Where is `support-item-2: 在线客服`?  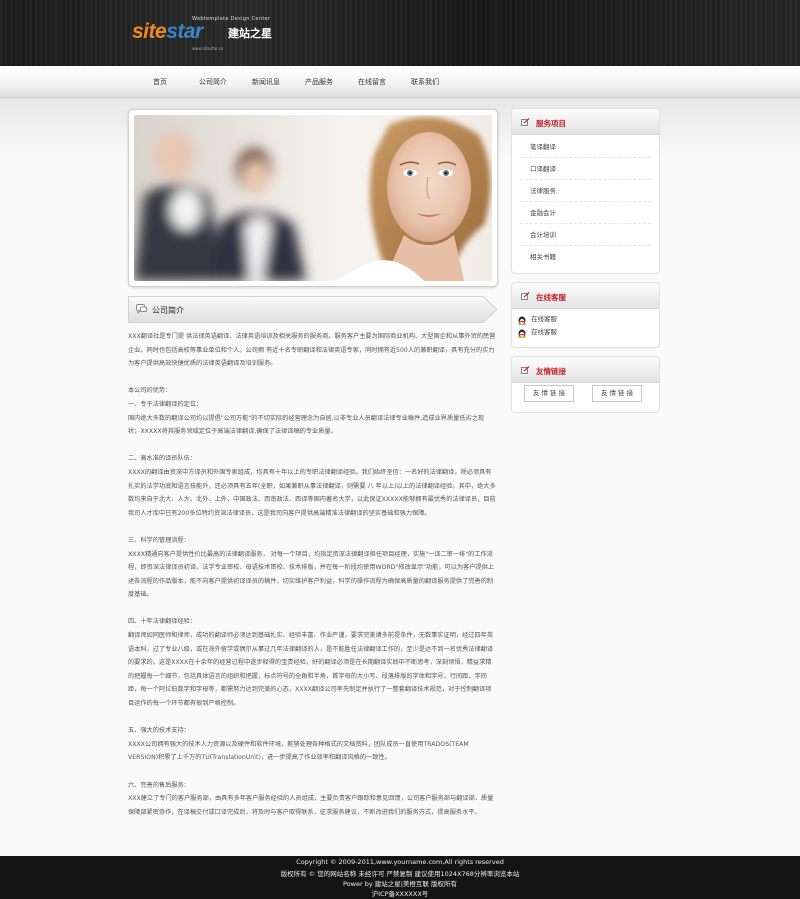 support-item-2: 在线客服 is located at coordinates (587, 332).